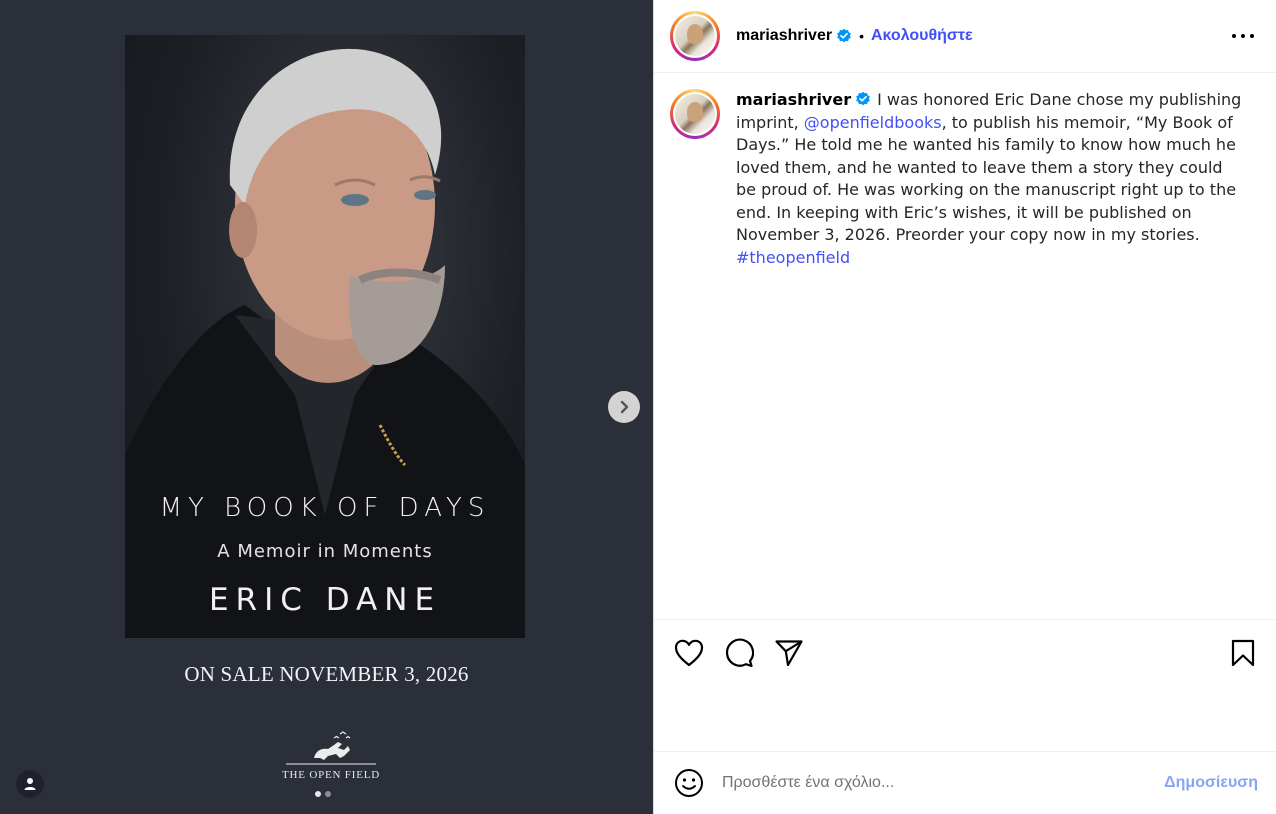  What do you see at coordinates (793, 99) in the screenshot?
I see `caption-username: mariashriver` at bounding box center [793, 99].